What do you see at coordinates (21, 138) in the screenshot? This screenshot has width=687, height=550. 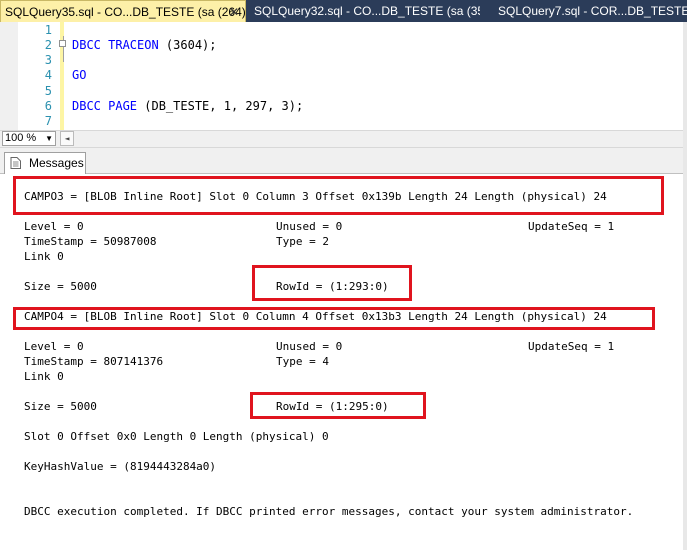 I see `zoom-value: 100 %` at bounding box center [21, 138].